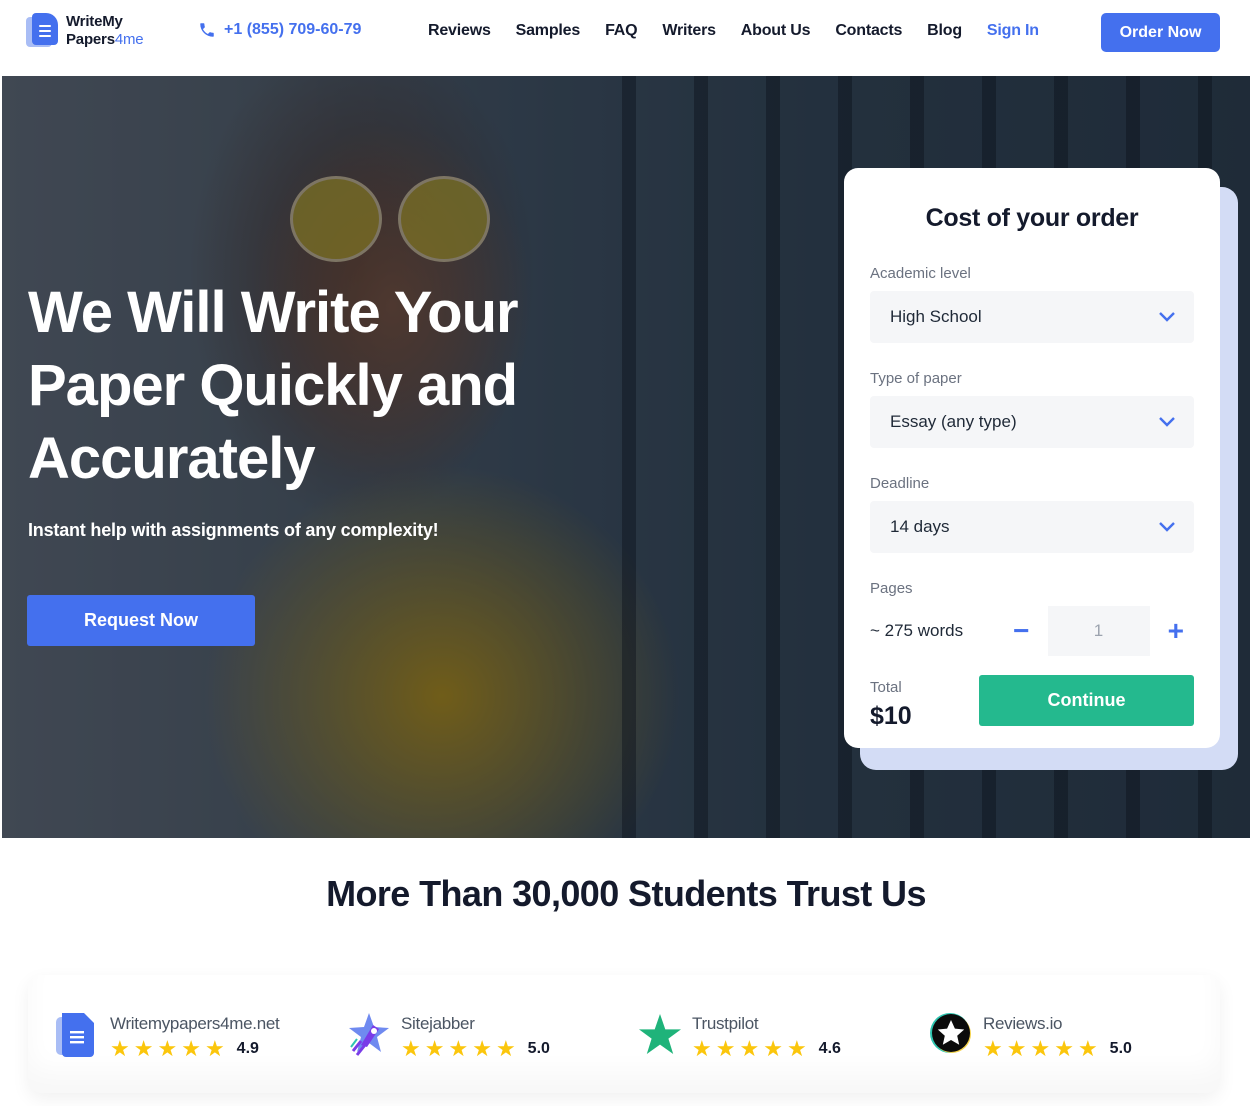 The height and width of the screenshot is (1106, 1252). I want to click on nav-blog: Blog, so click(944, 31).